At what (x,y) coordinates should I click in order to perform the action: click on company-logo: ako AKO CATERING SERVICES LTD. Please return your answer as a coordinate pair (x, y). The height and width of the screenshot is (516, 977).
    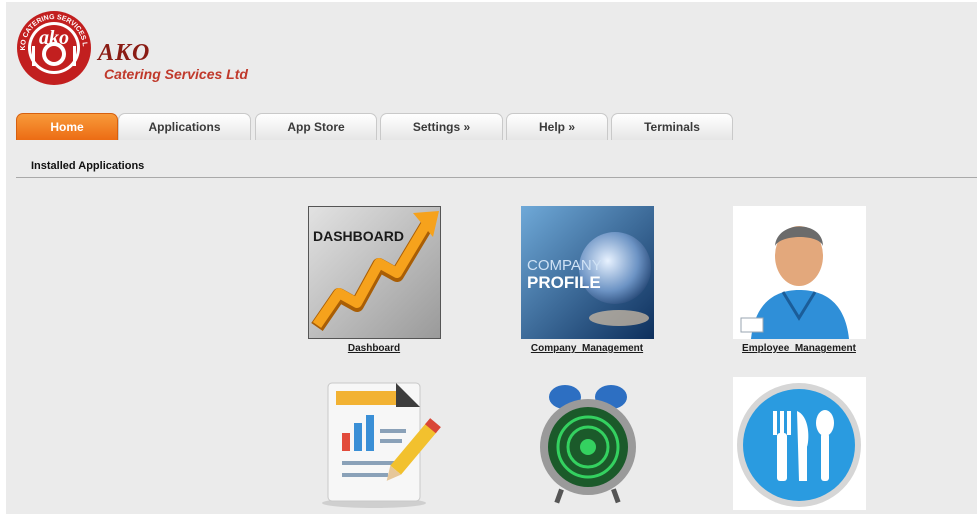
    Looking at the image, I should click on (52, 45).